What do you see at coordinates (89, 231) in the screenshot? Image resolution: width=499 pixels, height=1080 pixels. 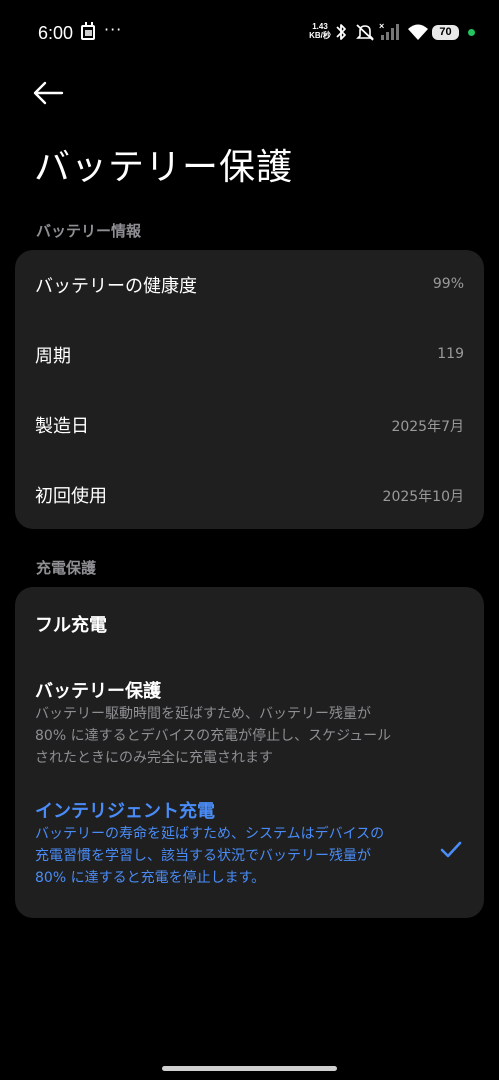 I see `battery-info-section-label: バッテリー情報` at bounding box center [89, 231].